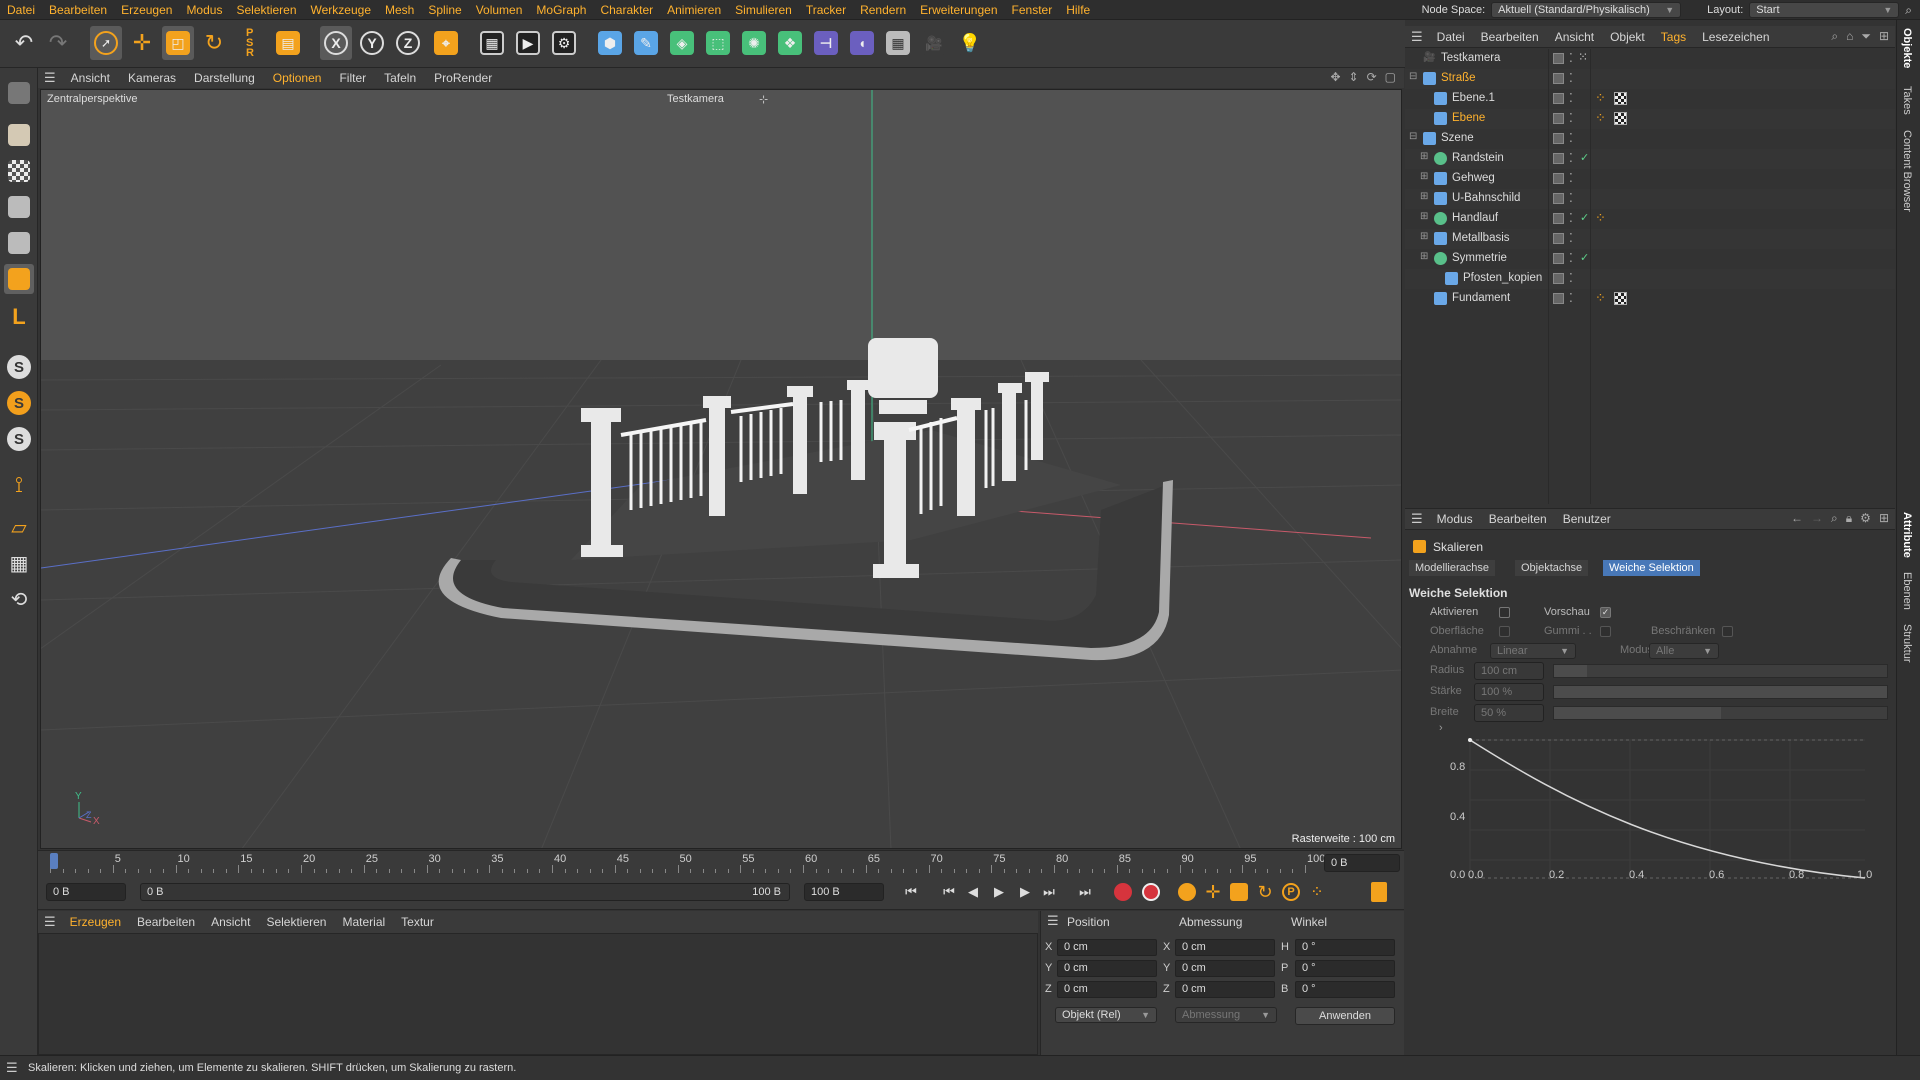 This screenshot has height=1080, width=1920. What do you see at coordinates (1849, 518) in the screenshot?
I see `lock-icon: 🔒︎` at bounding box center [1849, 518].